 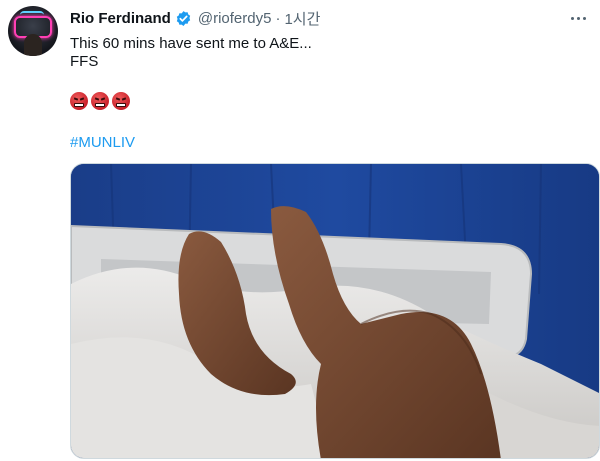 I want to click on tweet-header: Rio Ferdinand @rioferdy5 · 1시간, so click(x=195, y=18).